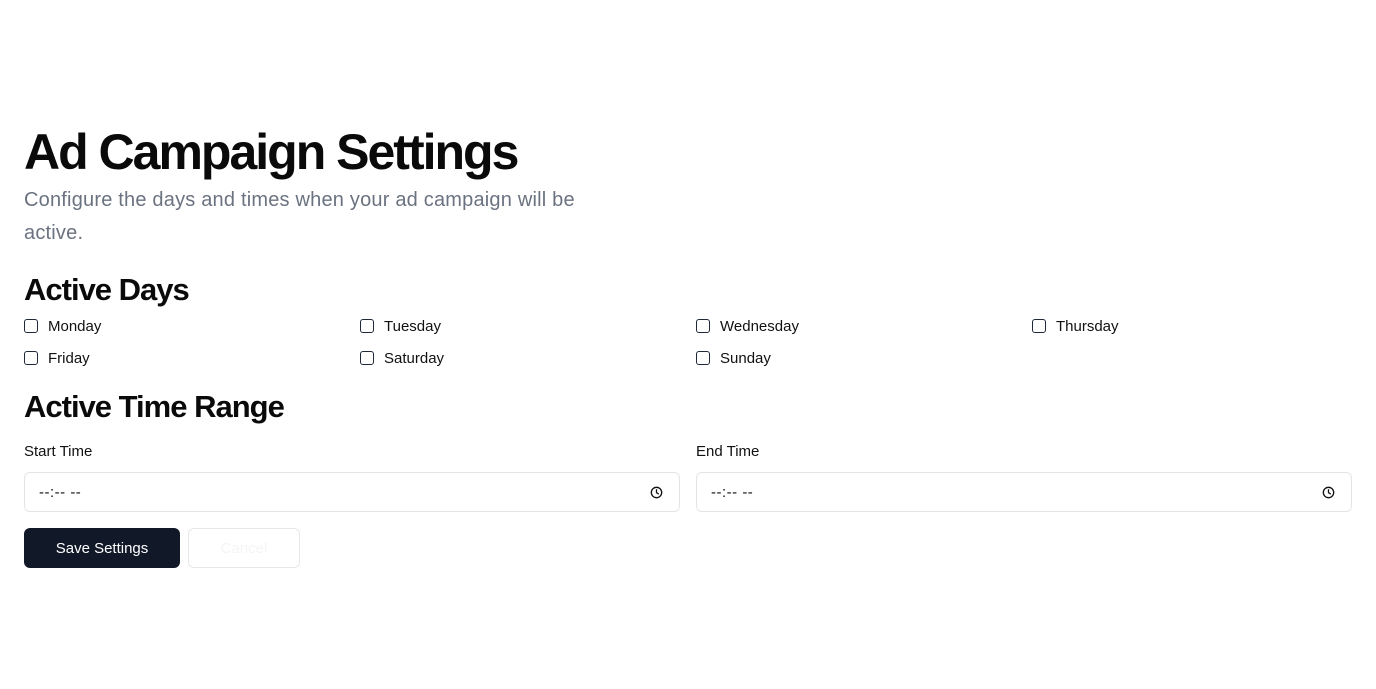  What do you see at coordinates (745, 358) in the screenshot?
I see `day-label: Sunday` at bounding box center [745, 358].